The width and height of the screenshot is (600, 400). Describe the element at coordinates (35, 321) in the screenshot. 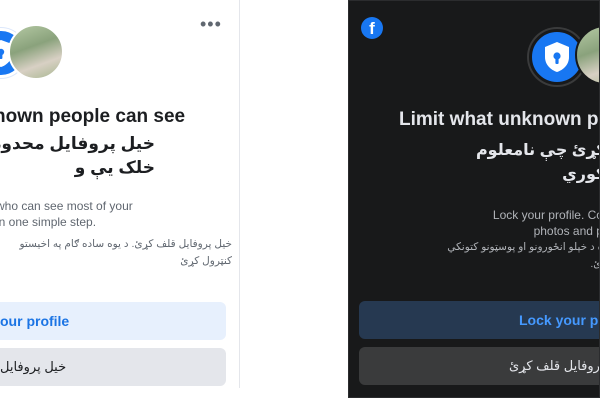

I see `lock-profile-button-label: our profile` at that location.